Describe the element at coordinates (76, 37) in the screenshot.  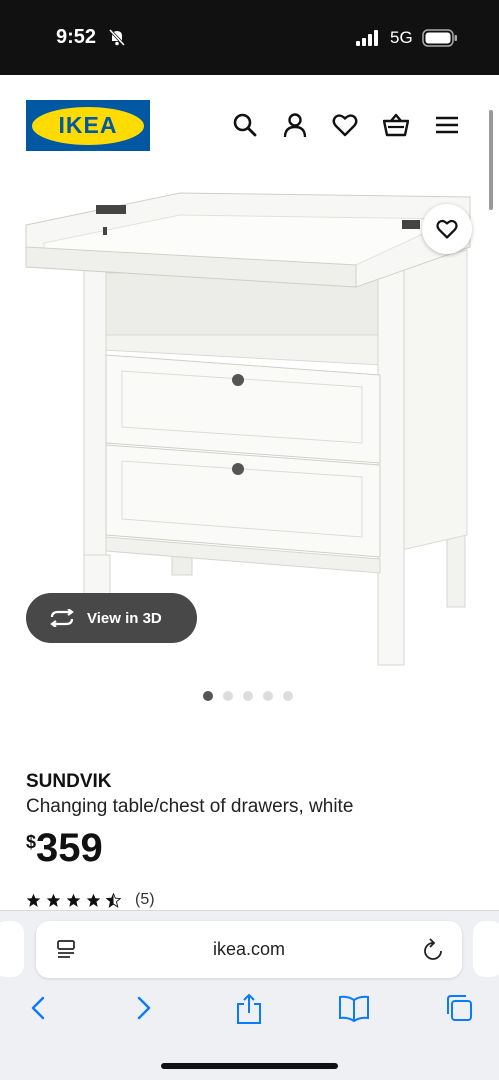
I see `status-time: 9:52` at that location.